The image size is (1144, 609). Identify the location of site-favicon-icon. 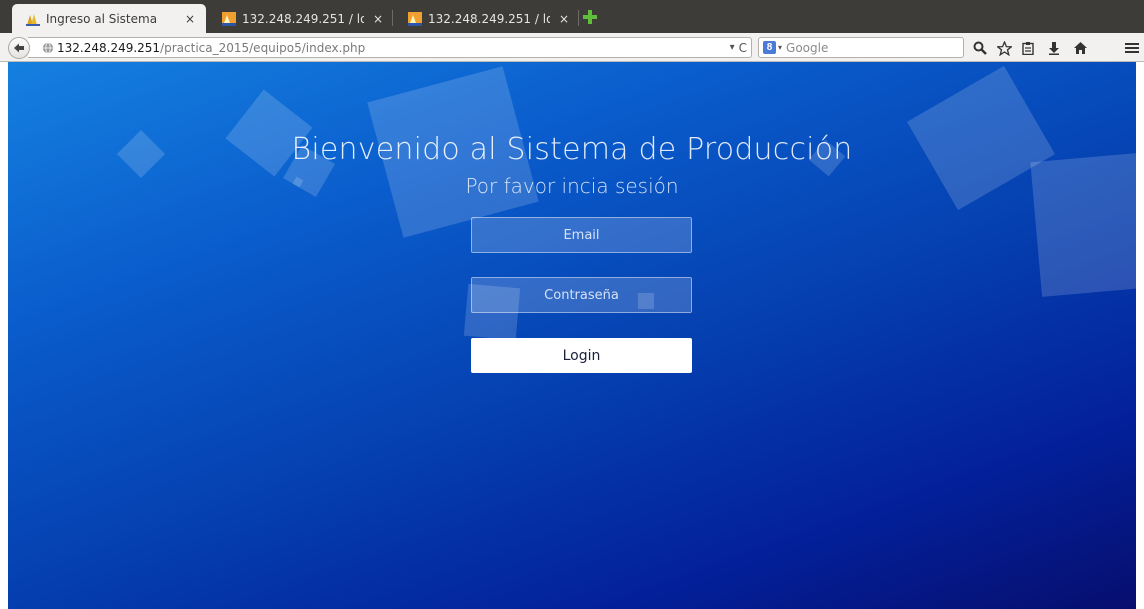
(33, 19).